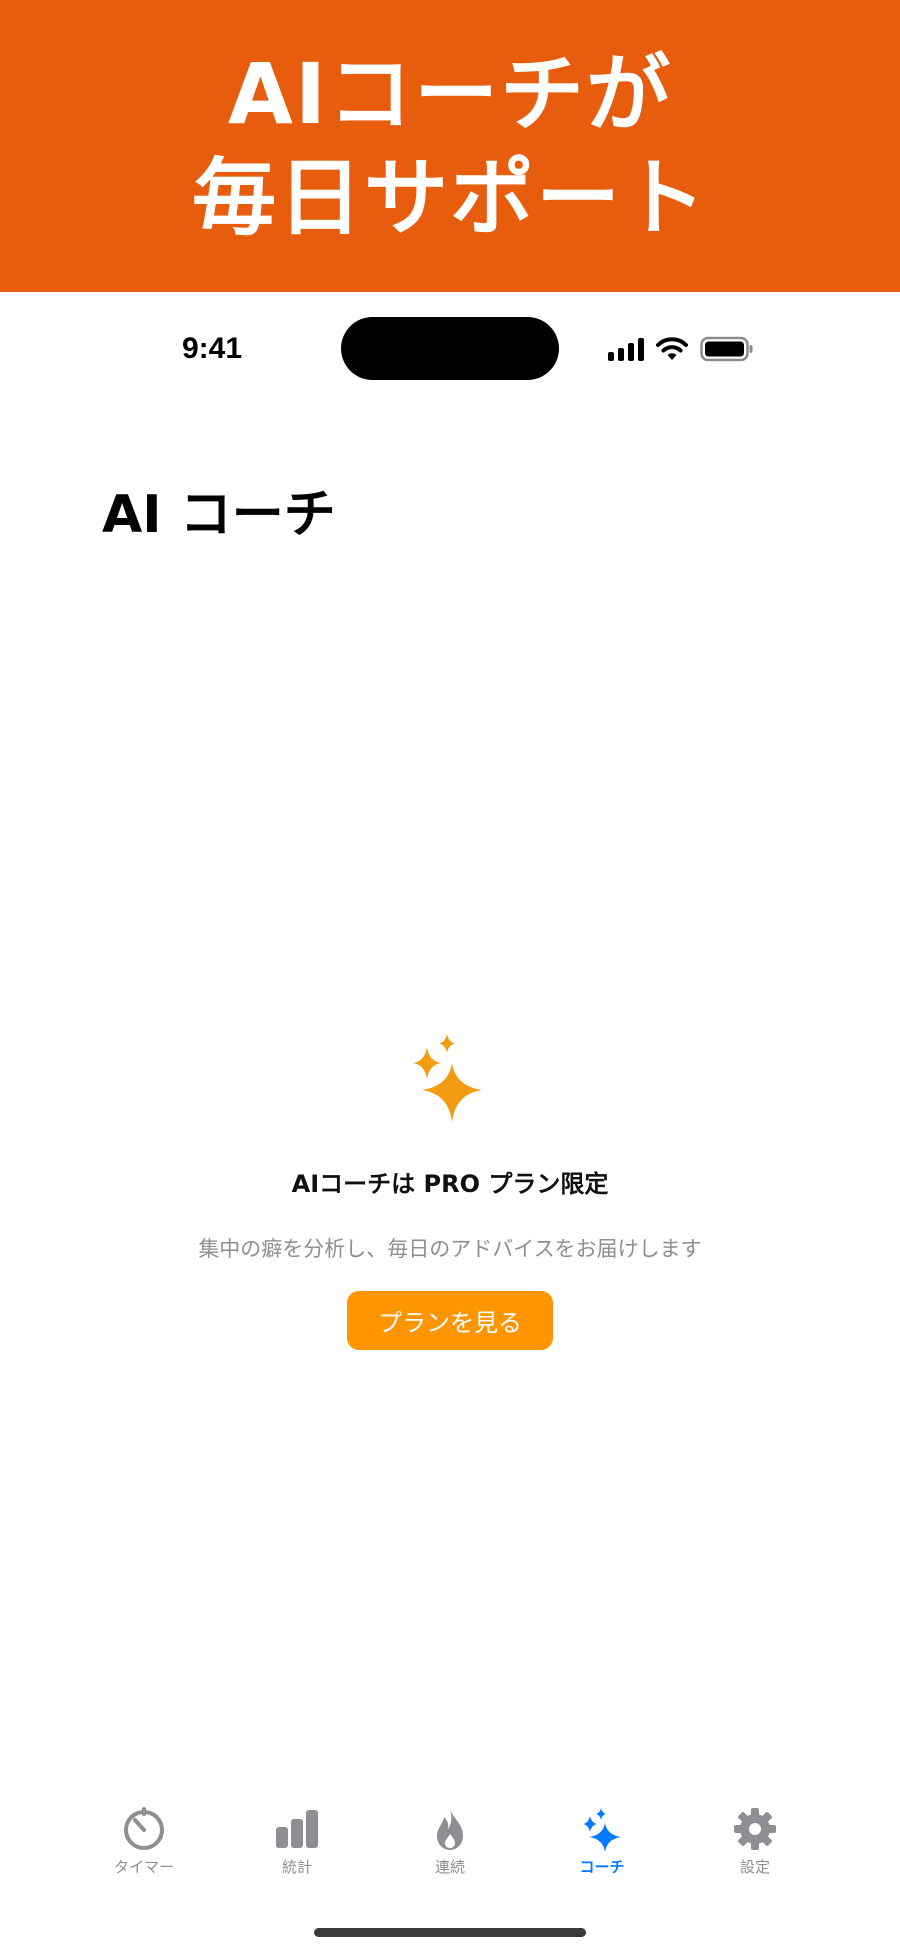 Image resolution: width=900 pixels, height=1951 pixels. I want to click on tab-bar: タイマー 統計 連続 コーチ 設定, so click(450, 1856).